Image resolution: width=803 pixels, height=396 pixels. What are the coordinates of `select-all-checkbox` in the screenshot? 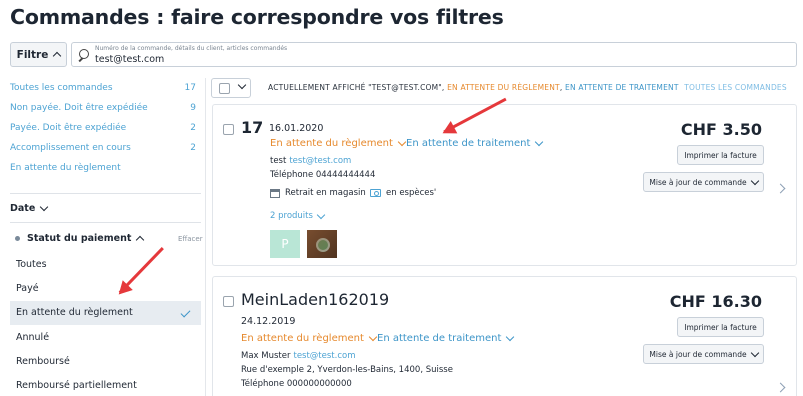 It's located at (224, 88).